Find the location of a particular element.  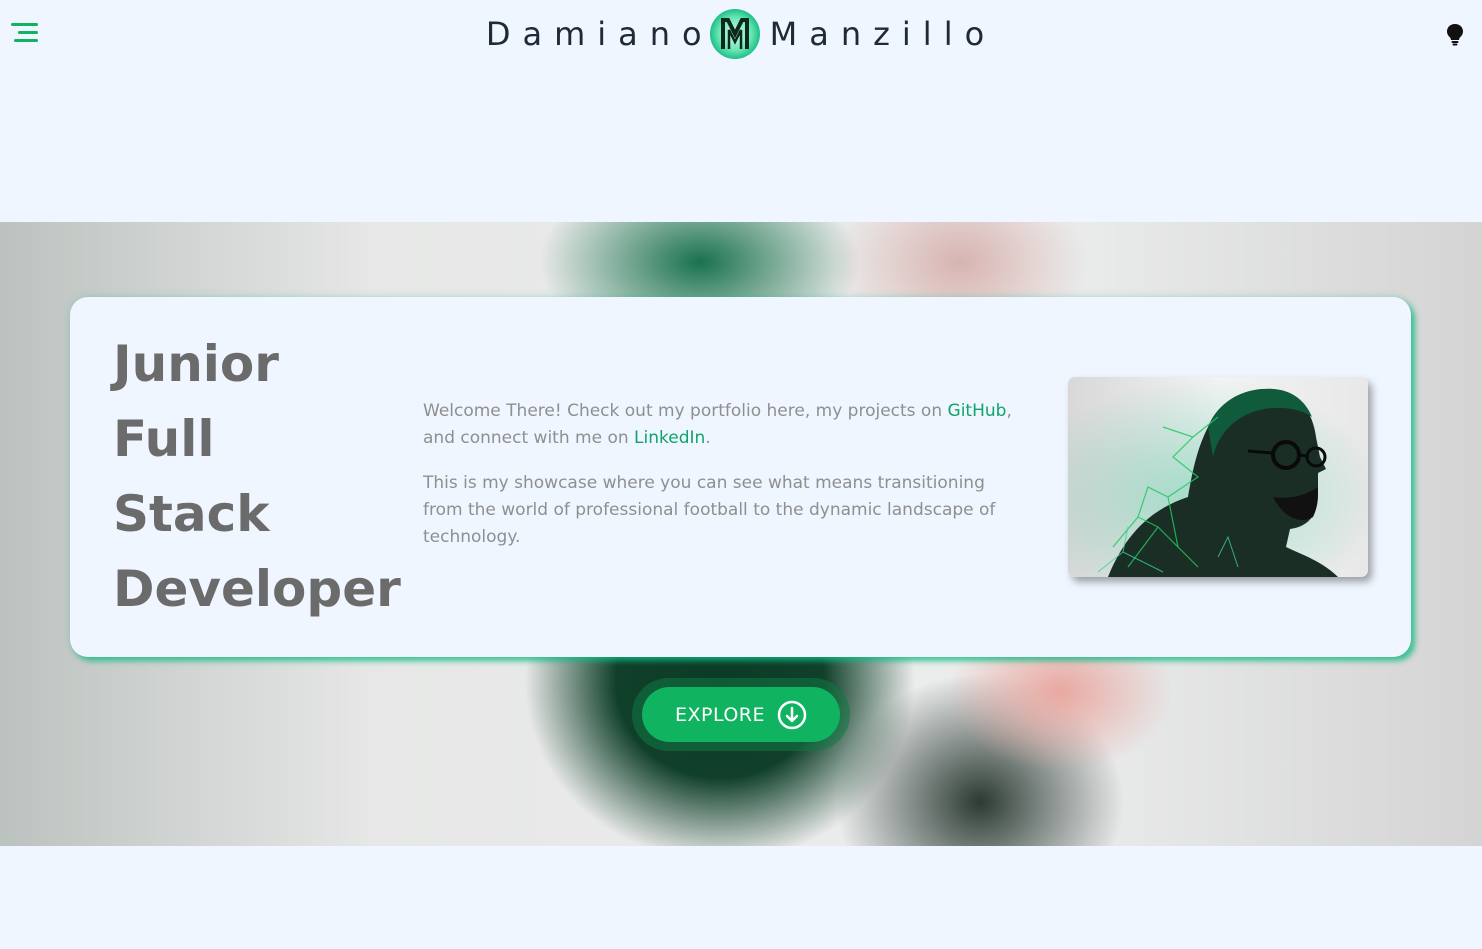

arrow-down-circle-icon is located at coordinates (792, 714).